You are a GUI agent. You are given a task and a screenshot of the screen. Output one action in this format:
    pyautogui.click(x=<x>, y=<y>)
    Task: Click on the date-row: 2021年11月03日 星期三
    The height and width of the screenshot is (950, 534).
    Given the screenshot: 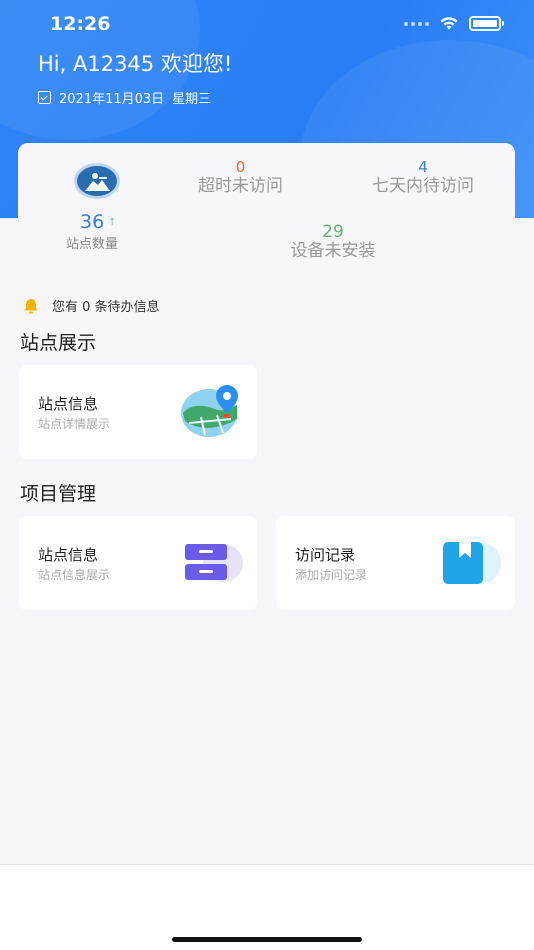 What is the action you would take?
    pyautogui.click(x=124, y=97)
    